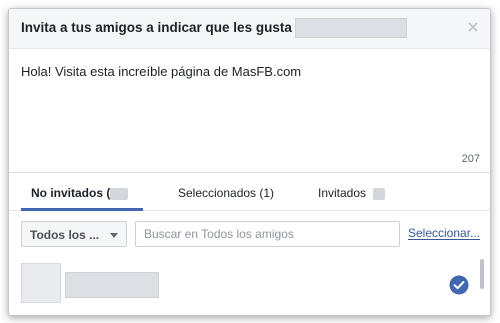 This screenshot has height=323, width=500. What do you see at coordinates (470, 159) in the screenshot?
I see `character-counter: 207` at bounding box center [470, 159].